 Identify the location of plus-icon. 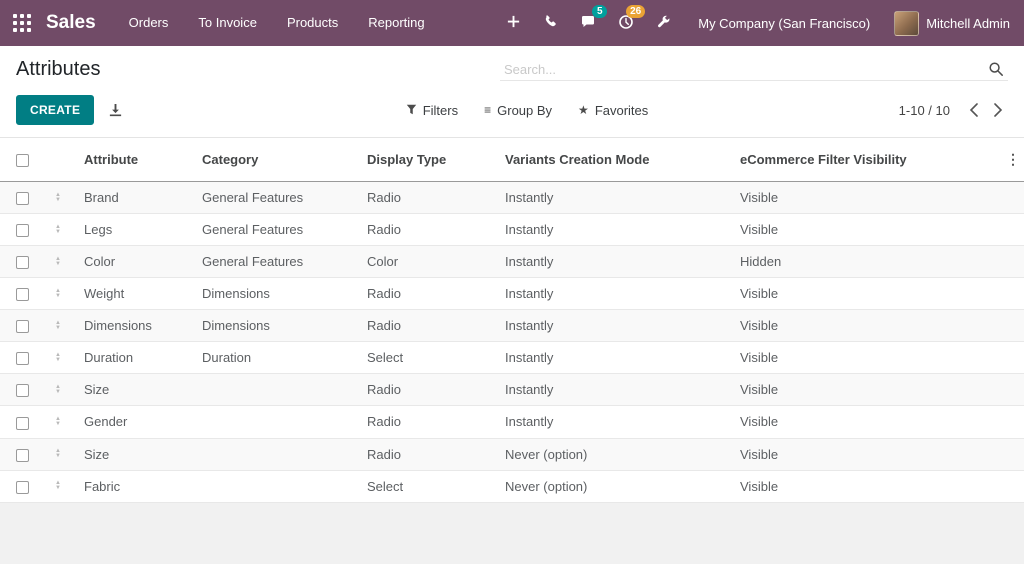
(513, 23).